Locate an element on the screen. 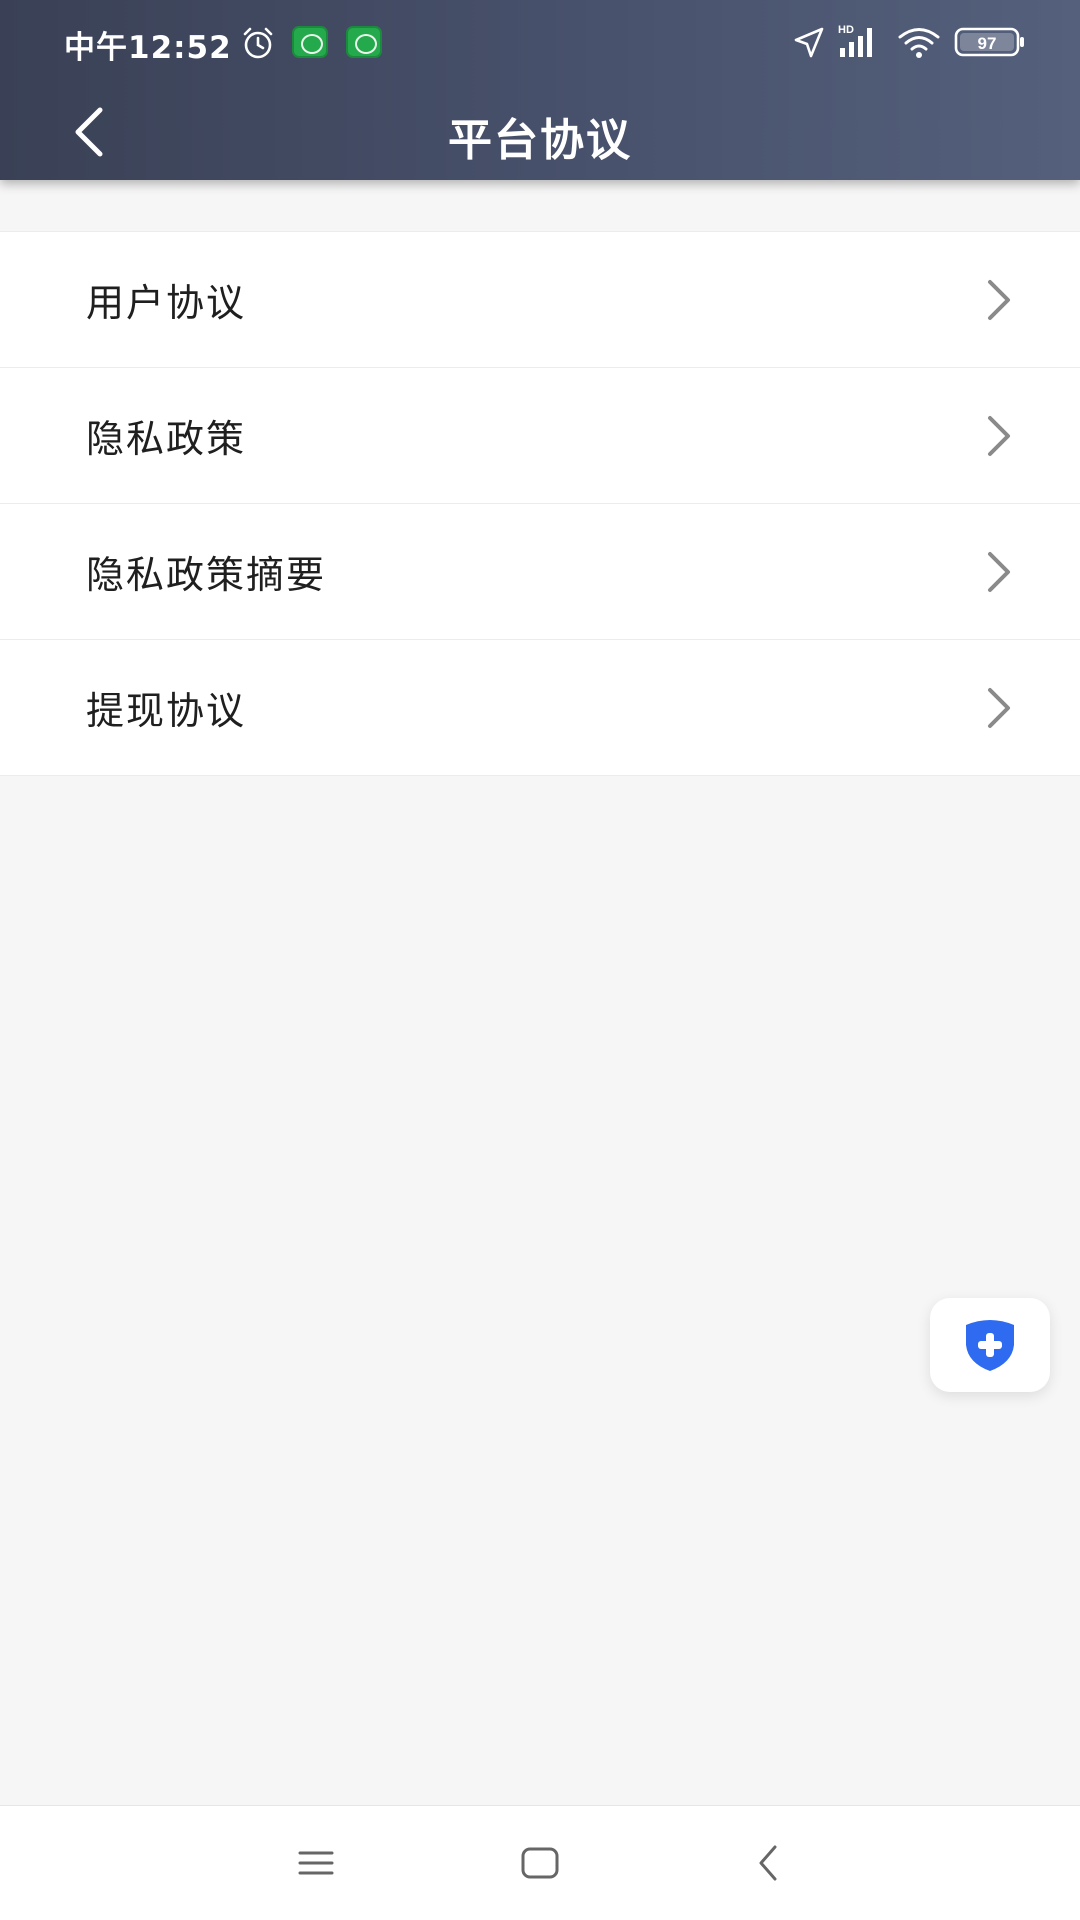 The height and width of the screenshot is (1920, 1080). title-bar: 平台协议 is located at coordinates (540, 132).